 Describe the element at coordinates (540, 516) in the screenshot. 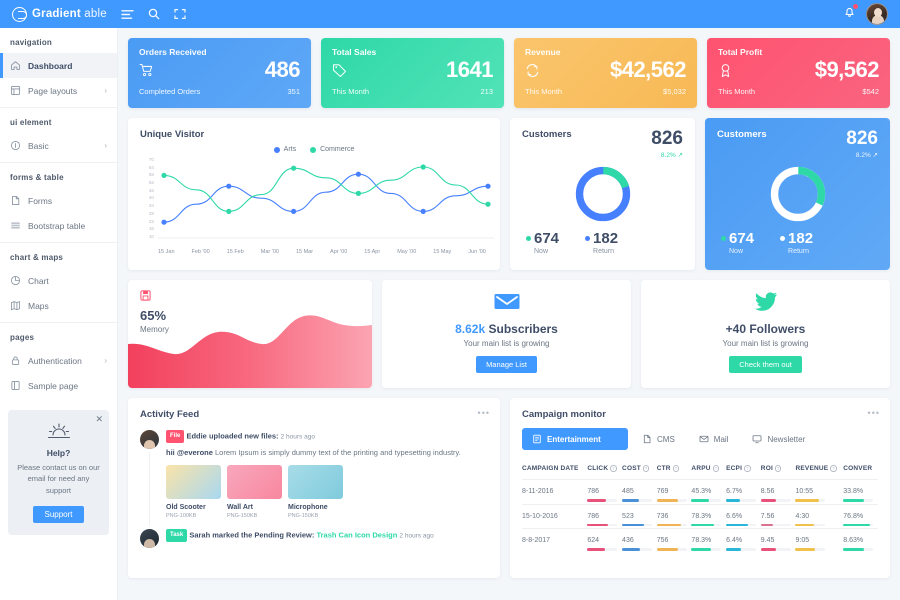

I see `cell-campaign-date: 15-10-2016` at that location.